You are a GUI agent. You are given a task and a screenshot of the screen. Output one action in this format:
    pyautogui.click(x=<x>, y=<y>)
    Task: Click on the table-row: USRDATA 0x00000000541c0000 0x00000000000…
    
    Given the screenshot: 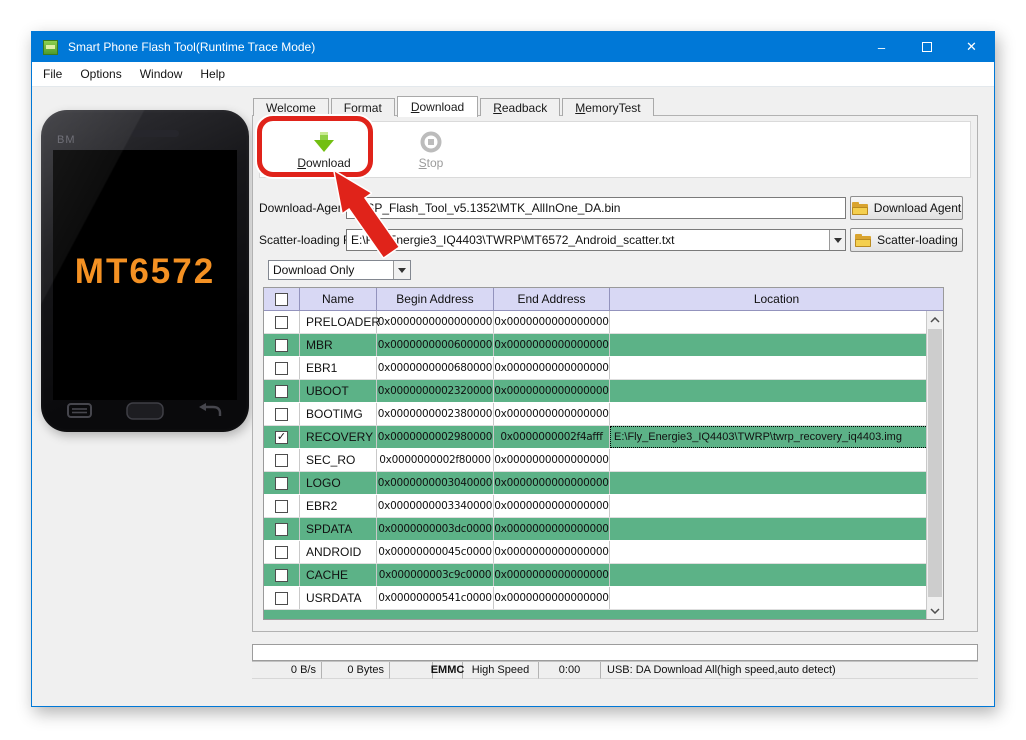 What is the action you would take?
    pyautogui.click(x=595, y=598)
    